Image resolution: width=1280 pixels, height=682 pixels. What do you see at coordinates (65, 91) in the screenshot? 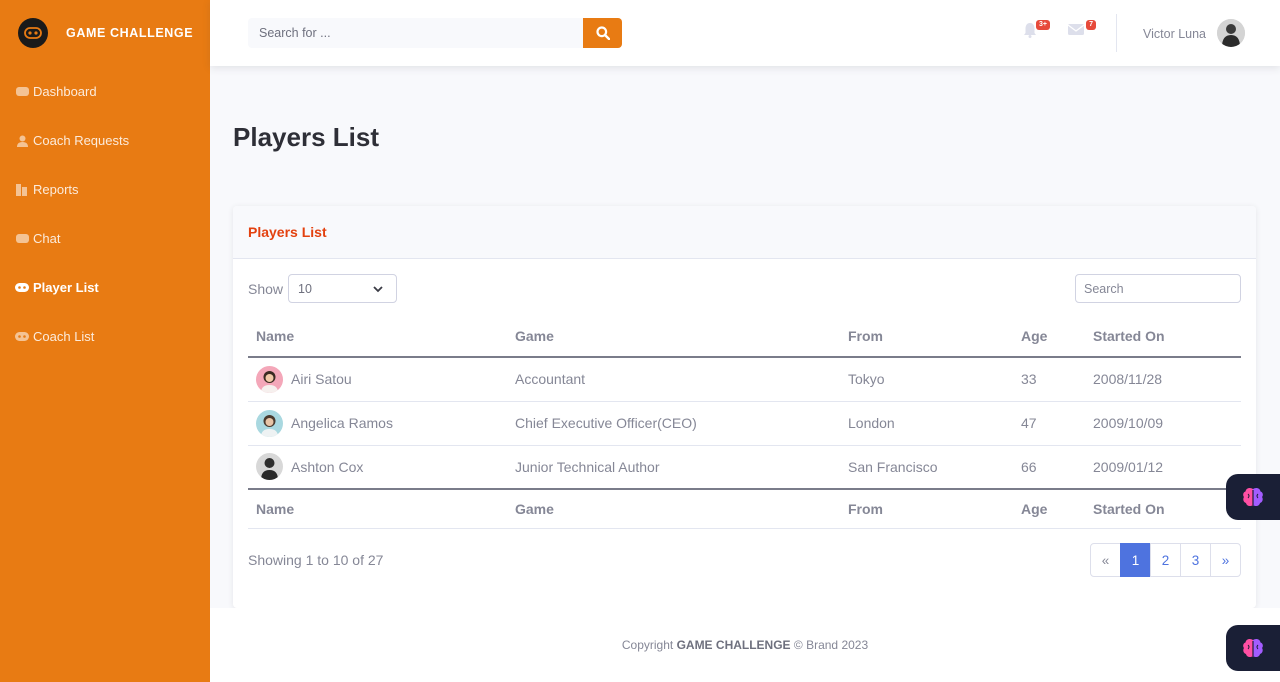
I see `sidebar-item-label: Dashboard` at bounding box center [65, 91].